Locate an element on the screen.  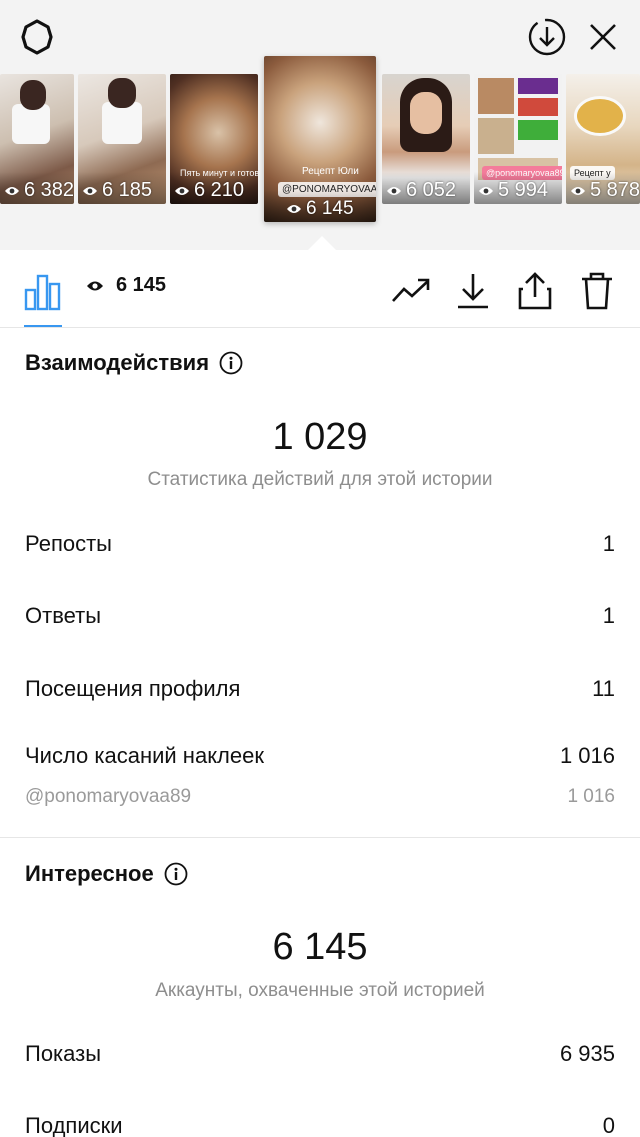
promote-button is located at coordinates (411, 291).